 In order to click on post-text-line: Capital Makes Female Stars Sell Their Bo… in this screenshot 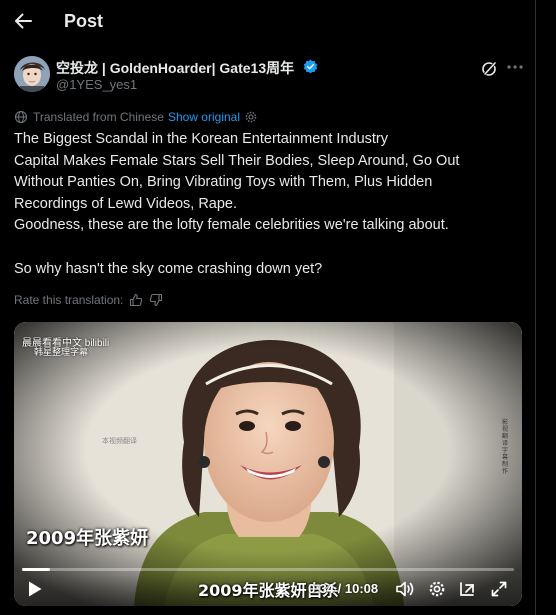, I will do `click(237, 160)`.